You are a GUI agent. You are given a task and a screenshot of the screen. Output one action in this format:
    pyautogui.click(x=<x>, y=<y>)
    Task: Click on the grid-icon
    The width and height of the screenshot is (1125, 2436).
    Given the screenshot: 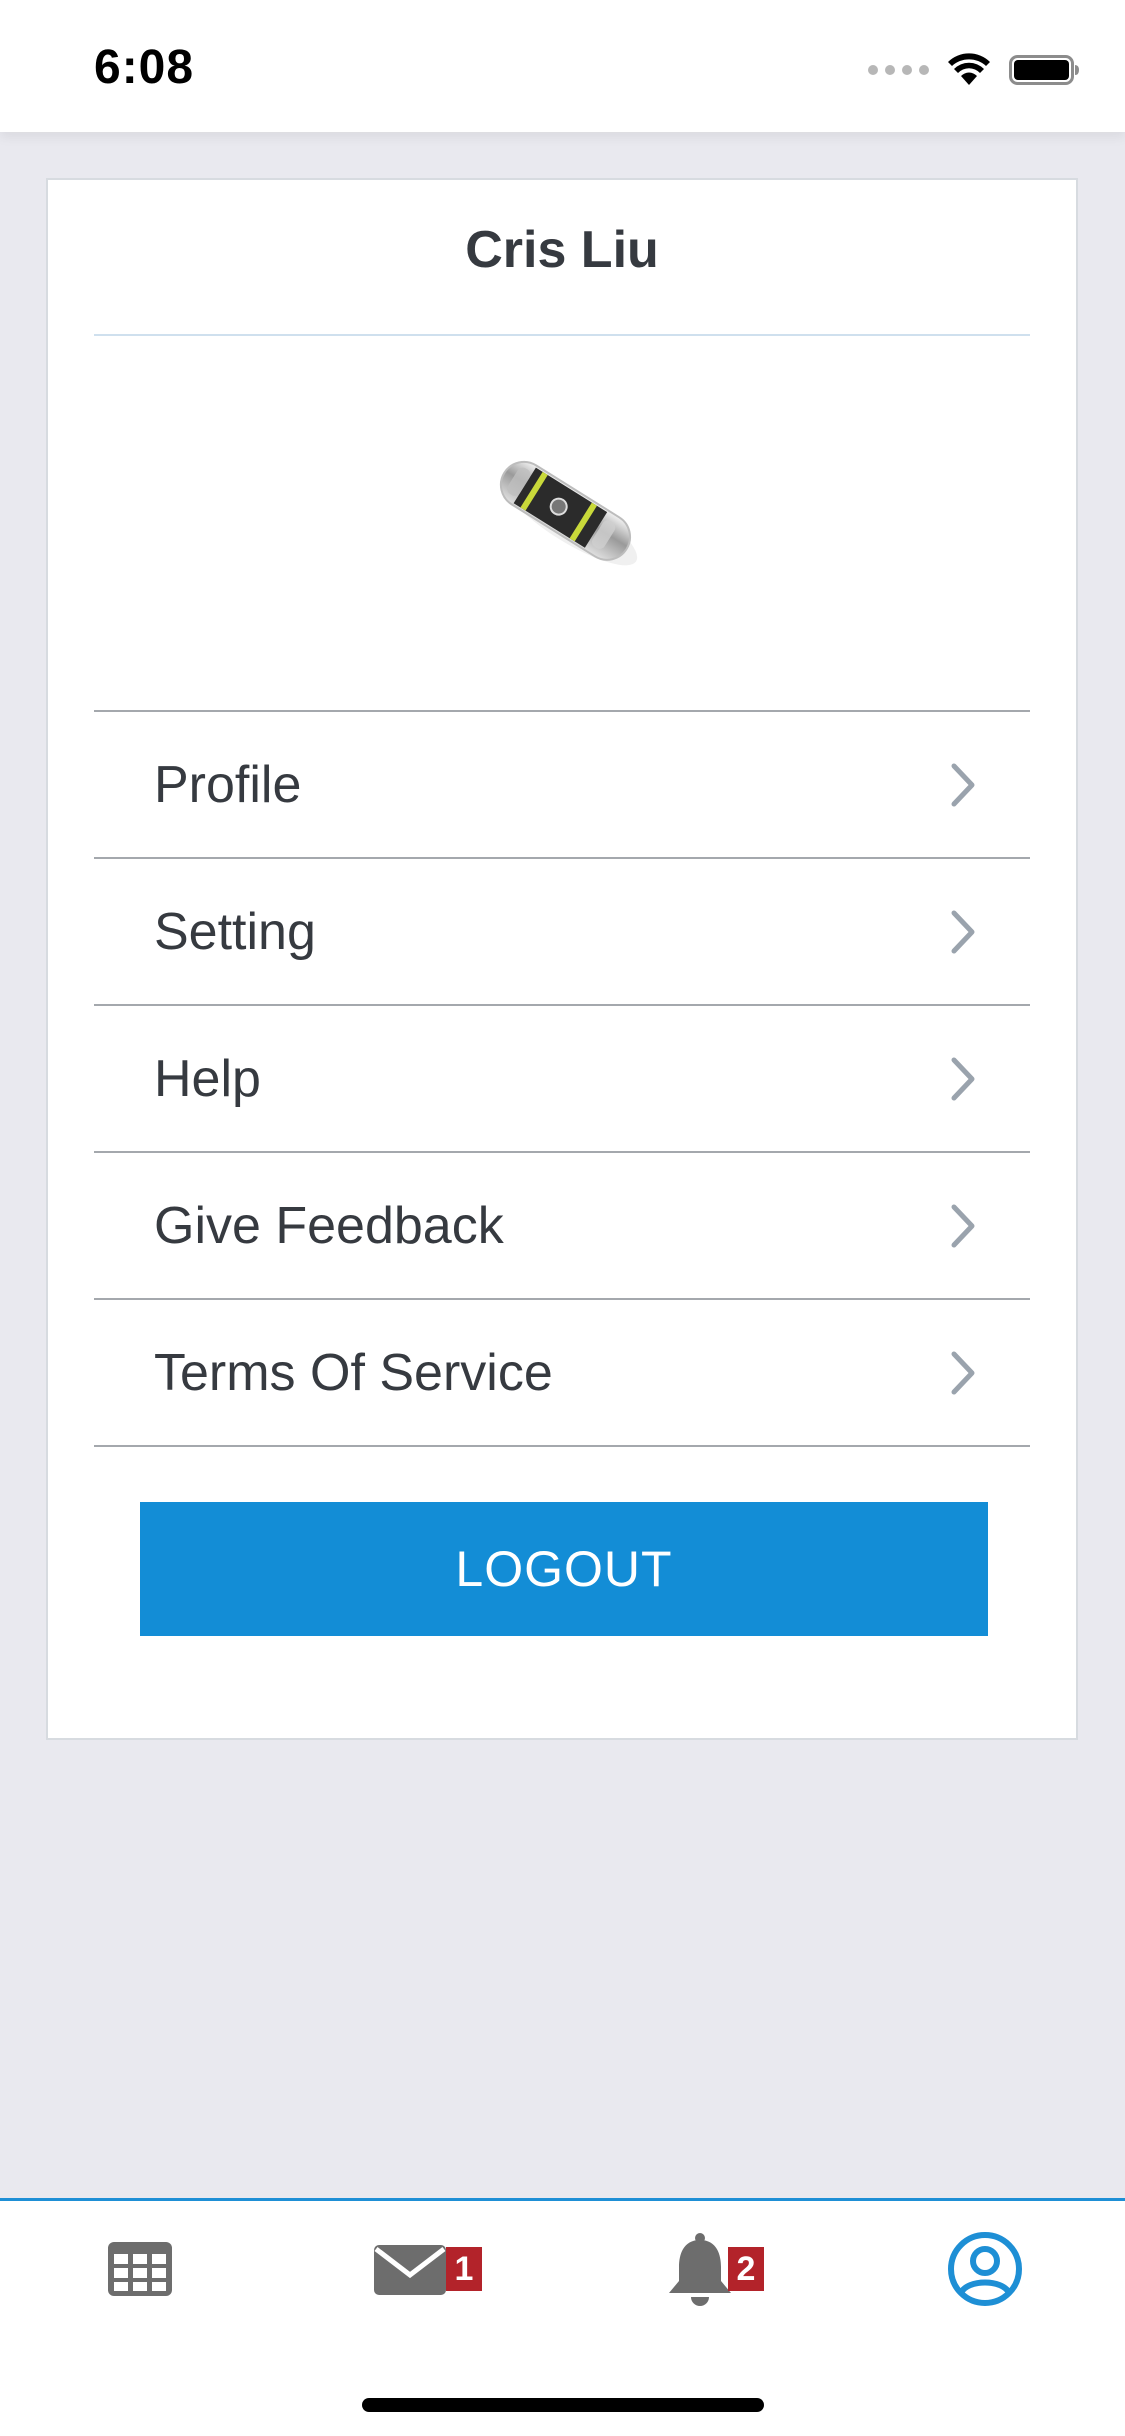 What is the action you would take?
    pyautogui.click(x=140, y=2269)
    